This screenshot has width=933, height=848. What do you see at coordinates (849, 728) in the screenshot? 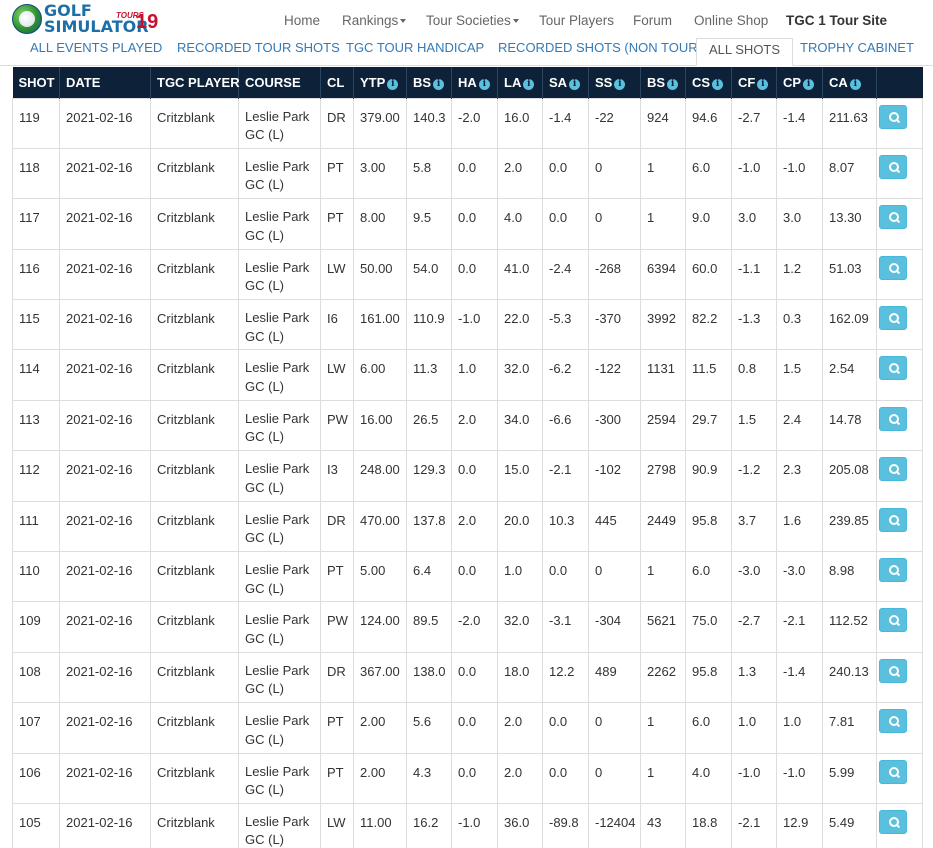
I see `cell-ca: 7.81` at bounding box center [849, 728].